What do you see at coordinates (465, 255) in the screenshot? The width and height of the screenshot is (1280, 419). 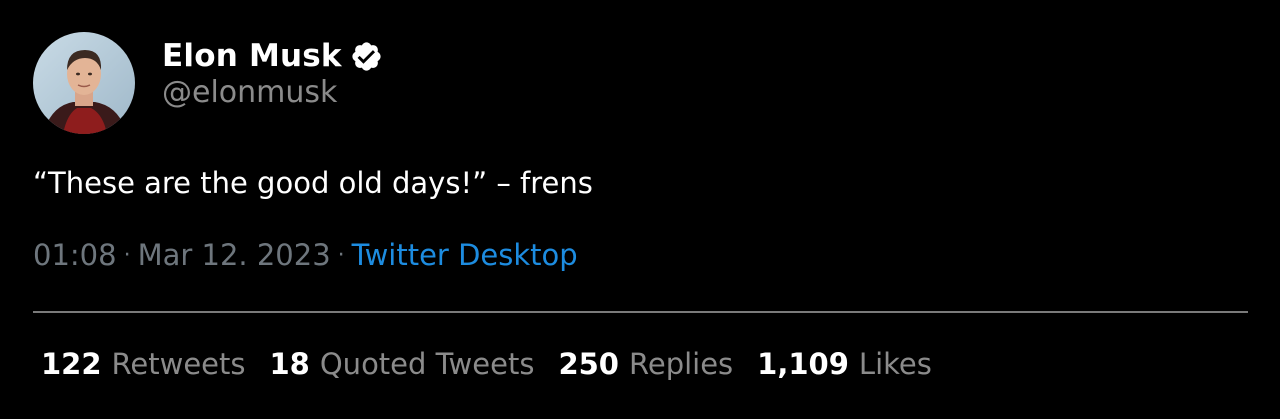 I see `tweet-source-link: Twitter Desktop` at bounding box center [465, 255].